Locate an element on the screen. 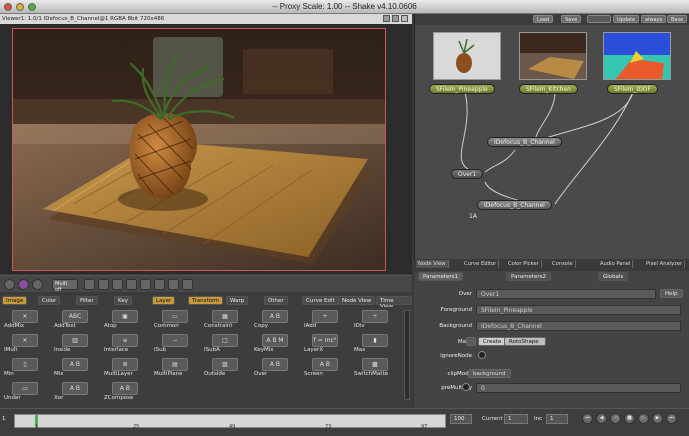  channel-icon is located at coordinates (23, 284).